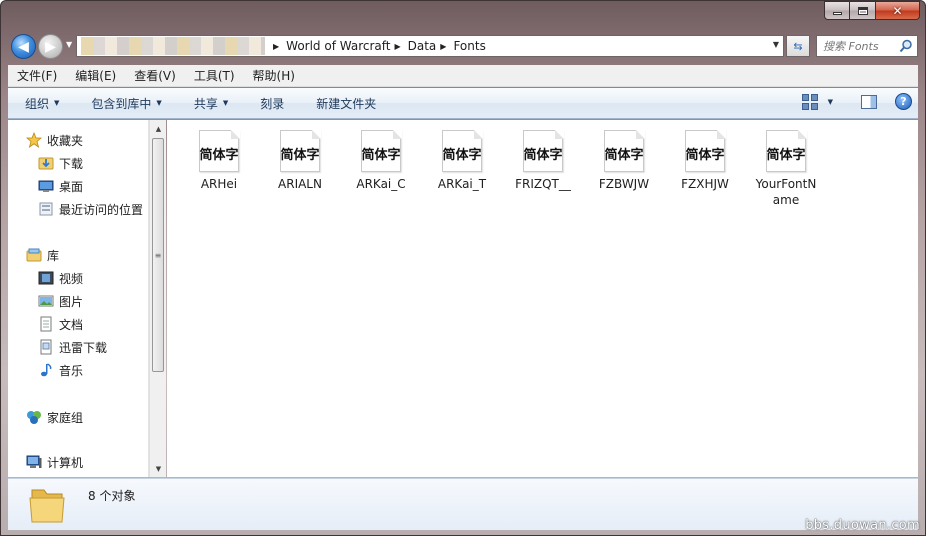 The height and width of the screenshot is (536, 926). Describe the element at coordinates (271, 103) in the screenshot. I see `burn-button: 刻录` at that location.